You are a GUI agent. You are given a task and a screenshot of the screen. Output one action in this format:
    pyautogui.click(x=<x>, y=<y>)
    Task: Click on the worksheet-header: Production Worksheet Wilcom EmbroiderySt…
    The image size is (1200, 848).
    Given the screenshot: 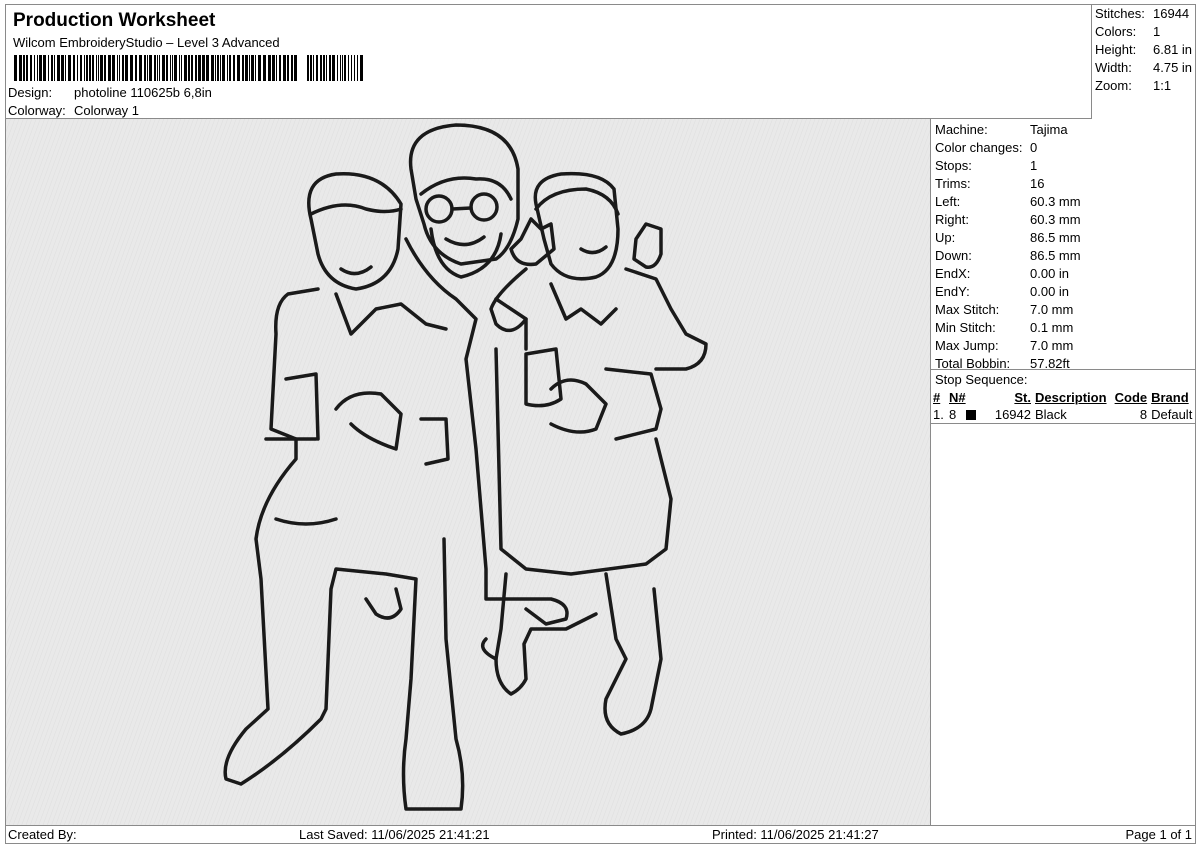 What is the action you would take?
    pyautogui.click(x=548, y=61)
    